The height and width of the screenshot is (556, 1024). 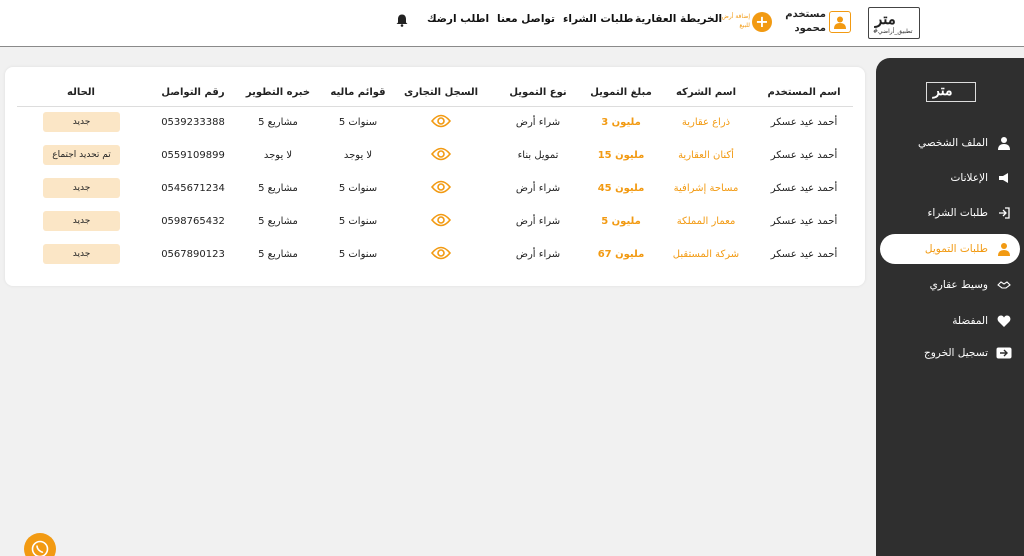 What do you see at coordinates (538, 92) in the screenshot?
I see `header-financing-type: نوع التمويل` at bounding box center [538, 92].